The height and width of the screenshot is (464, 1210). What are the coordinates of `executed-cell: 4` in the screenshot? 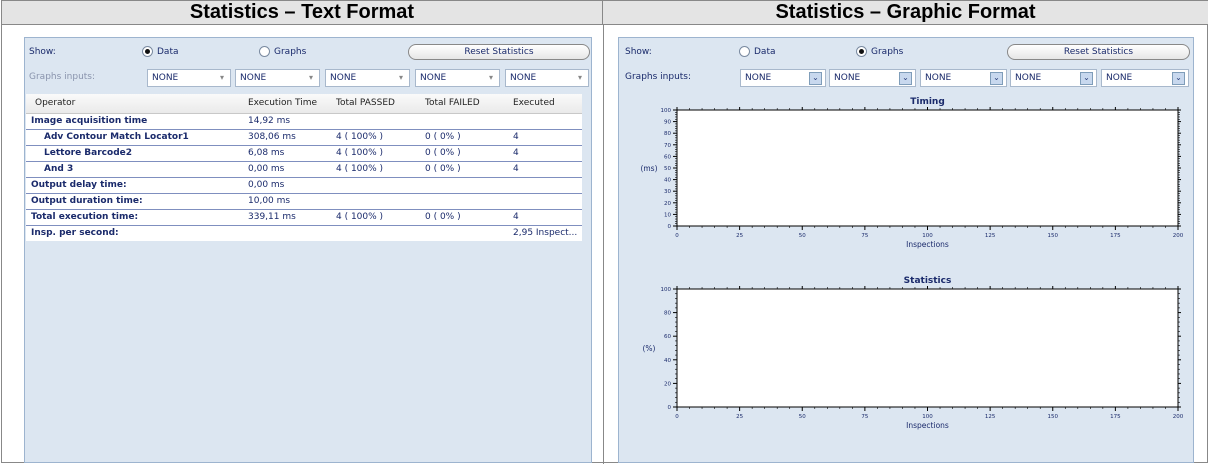 It's located at (516, 137).